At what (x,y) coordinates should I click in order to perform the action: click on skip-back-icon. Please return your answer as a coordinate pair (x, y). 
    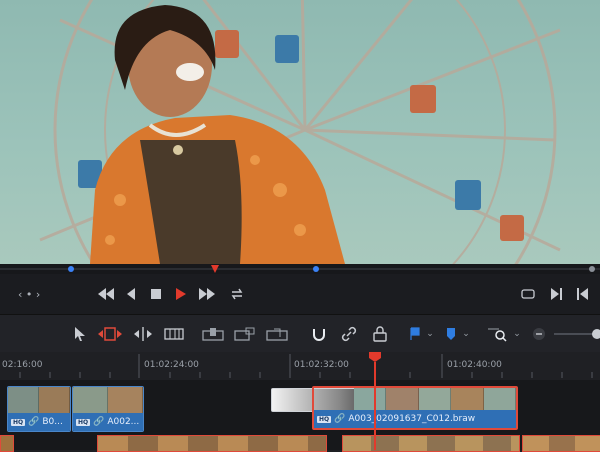
    Looking at the image, I should click on (106, 294).